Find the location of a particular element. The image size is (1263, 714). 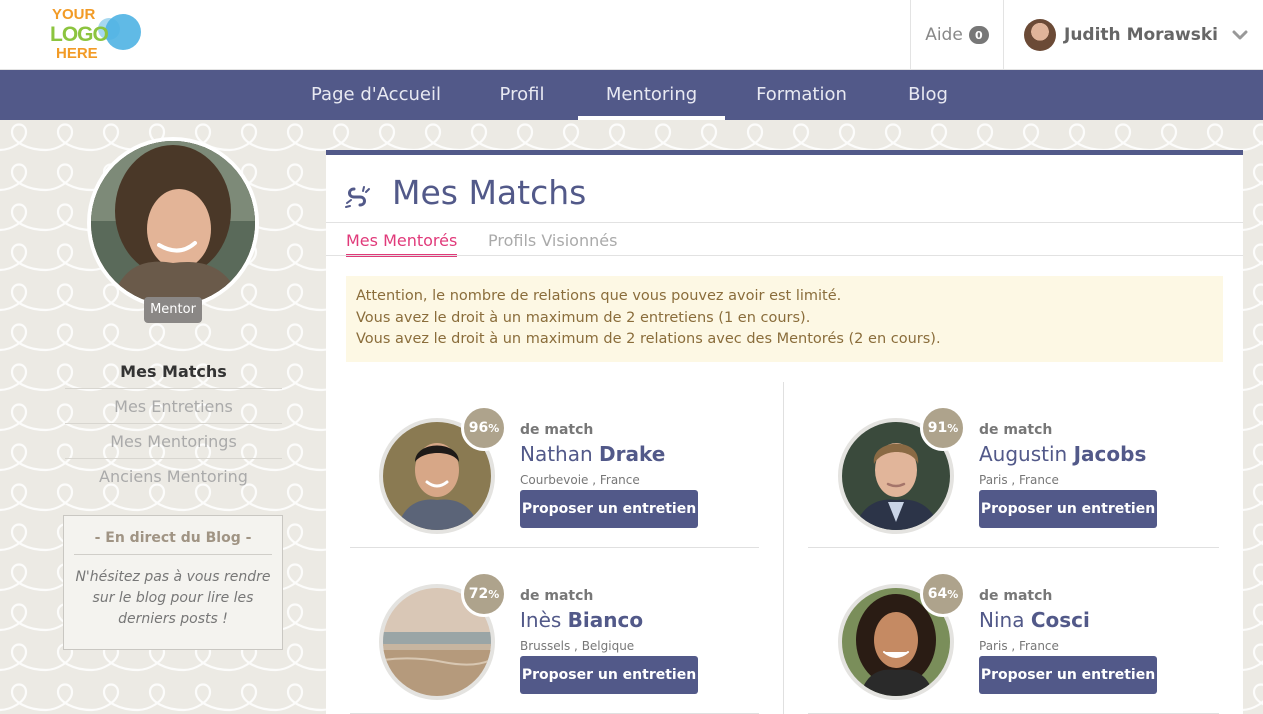

mentee-name: Inès Bianco is located at coordinates (581, 620).